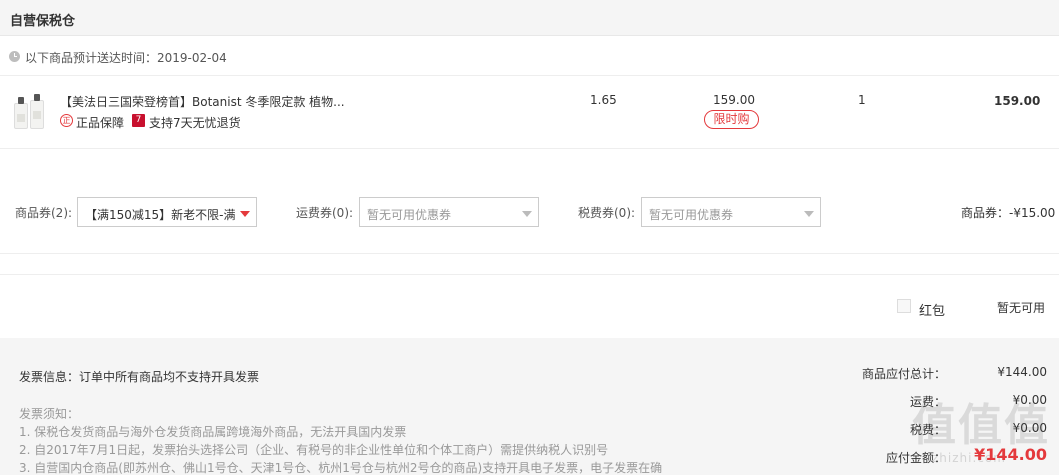 The height and width of the screenshot is (475, 1059). I want to click on coupon-discount-total: 商品券：-¥15.00, so click(1008, 213).